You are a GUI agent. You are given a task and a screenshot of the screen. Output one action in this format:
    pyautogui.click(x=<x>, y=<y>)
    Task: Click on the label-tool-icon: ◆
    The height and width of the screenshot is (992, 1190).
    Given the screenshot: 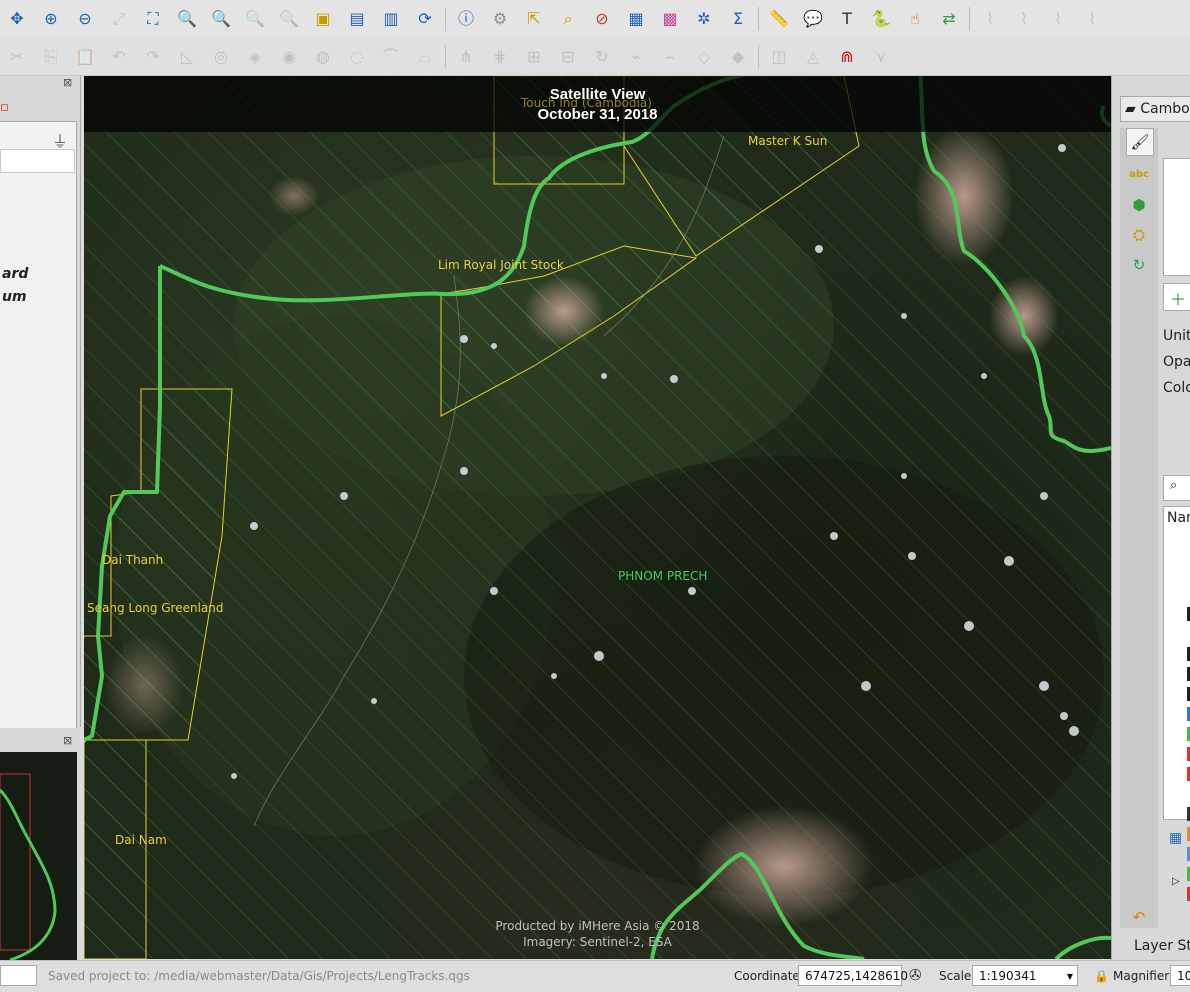 What is the action you would take?
    pyautogui.click(x=738, y=57)
    